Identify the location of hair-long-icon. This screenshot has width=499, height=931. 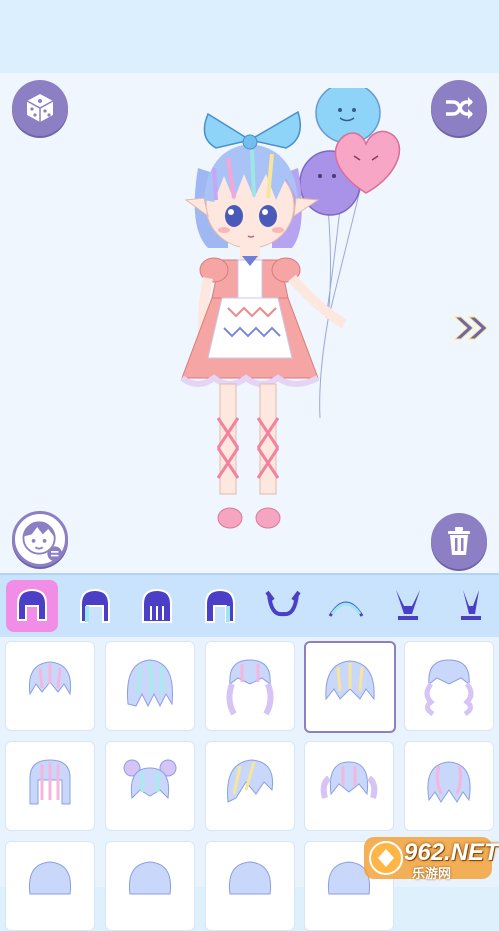
(220, 605).